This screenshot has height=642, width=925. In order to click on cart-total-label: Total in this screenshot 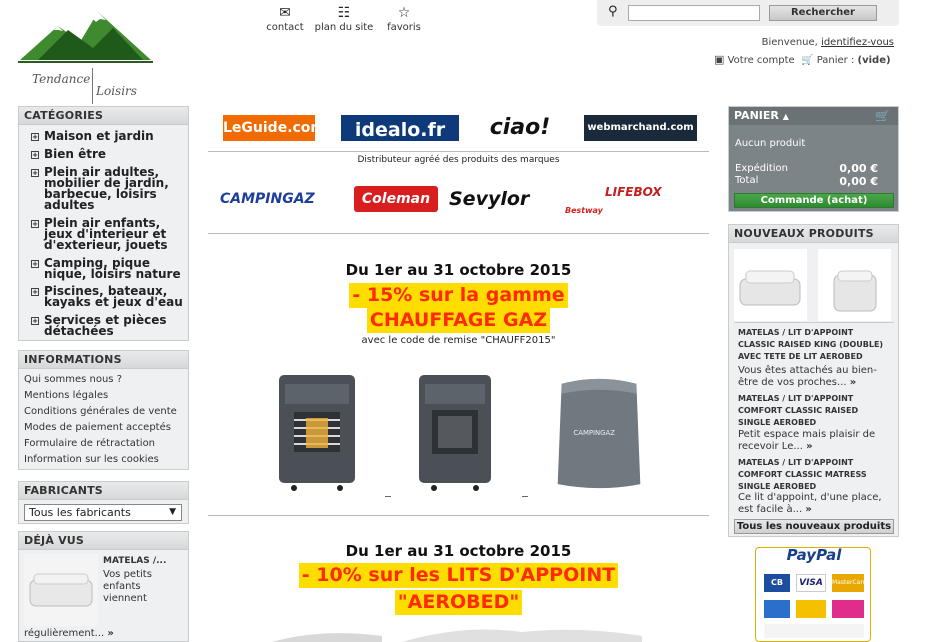, I will do `click(747, 180)`.